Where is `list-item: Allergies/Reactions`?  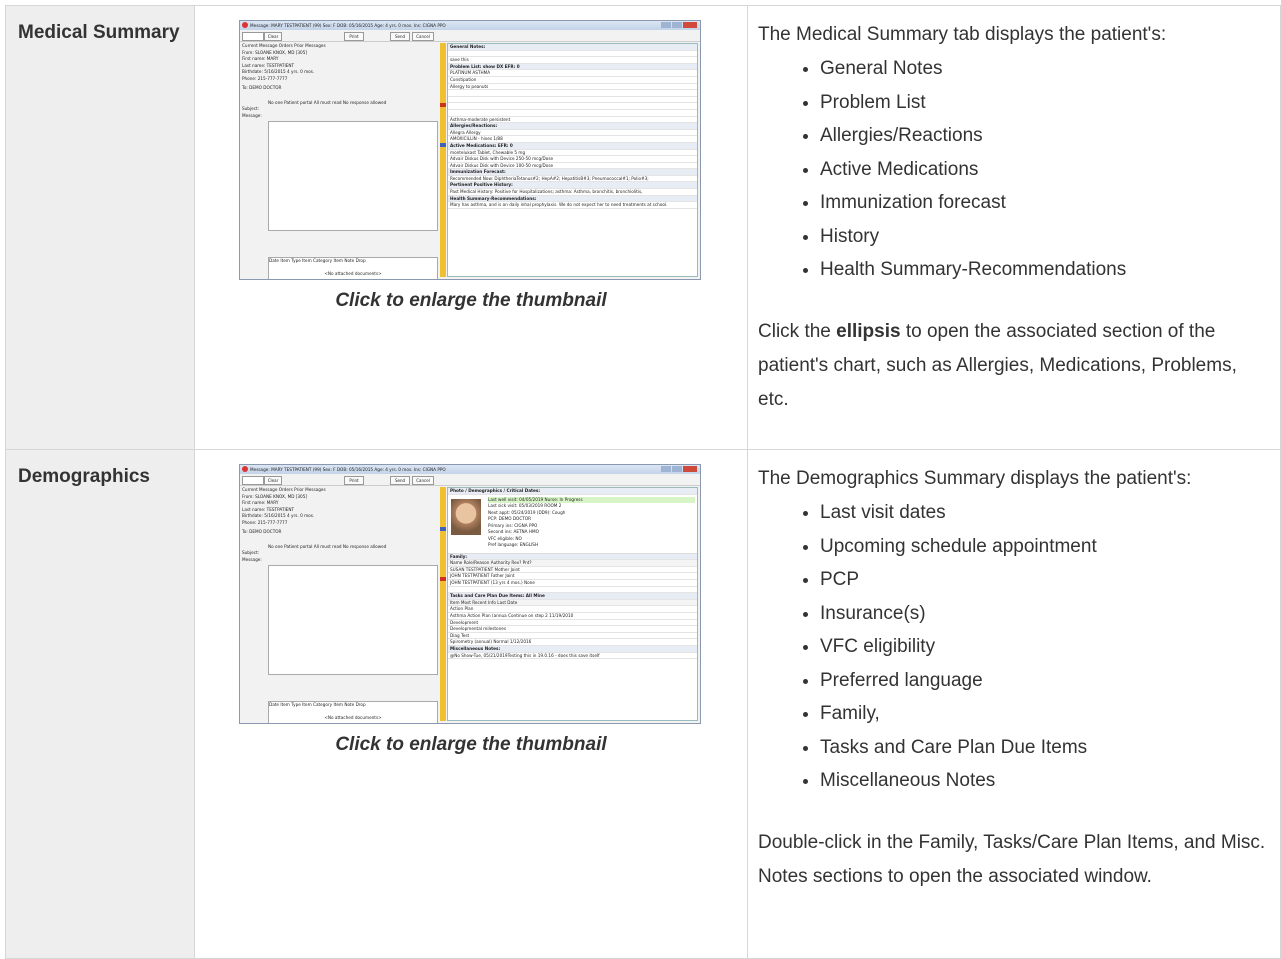
list-item: Allergies/Reactions is located at coordinates (1046, 136).